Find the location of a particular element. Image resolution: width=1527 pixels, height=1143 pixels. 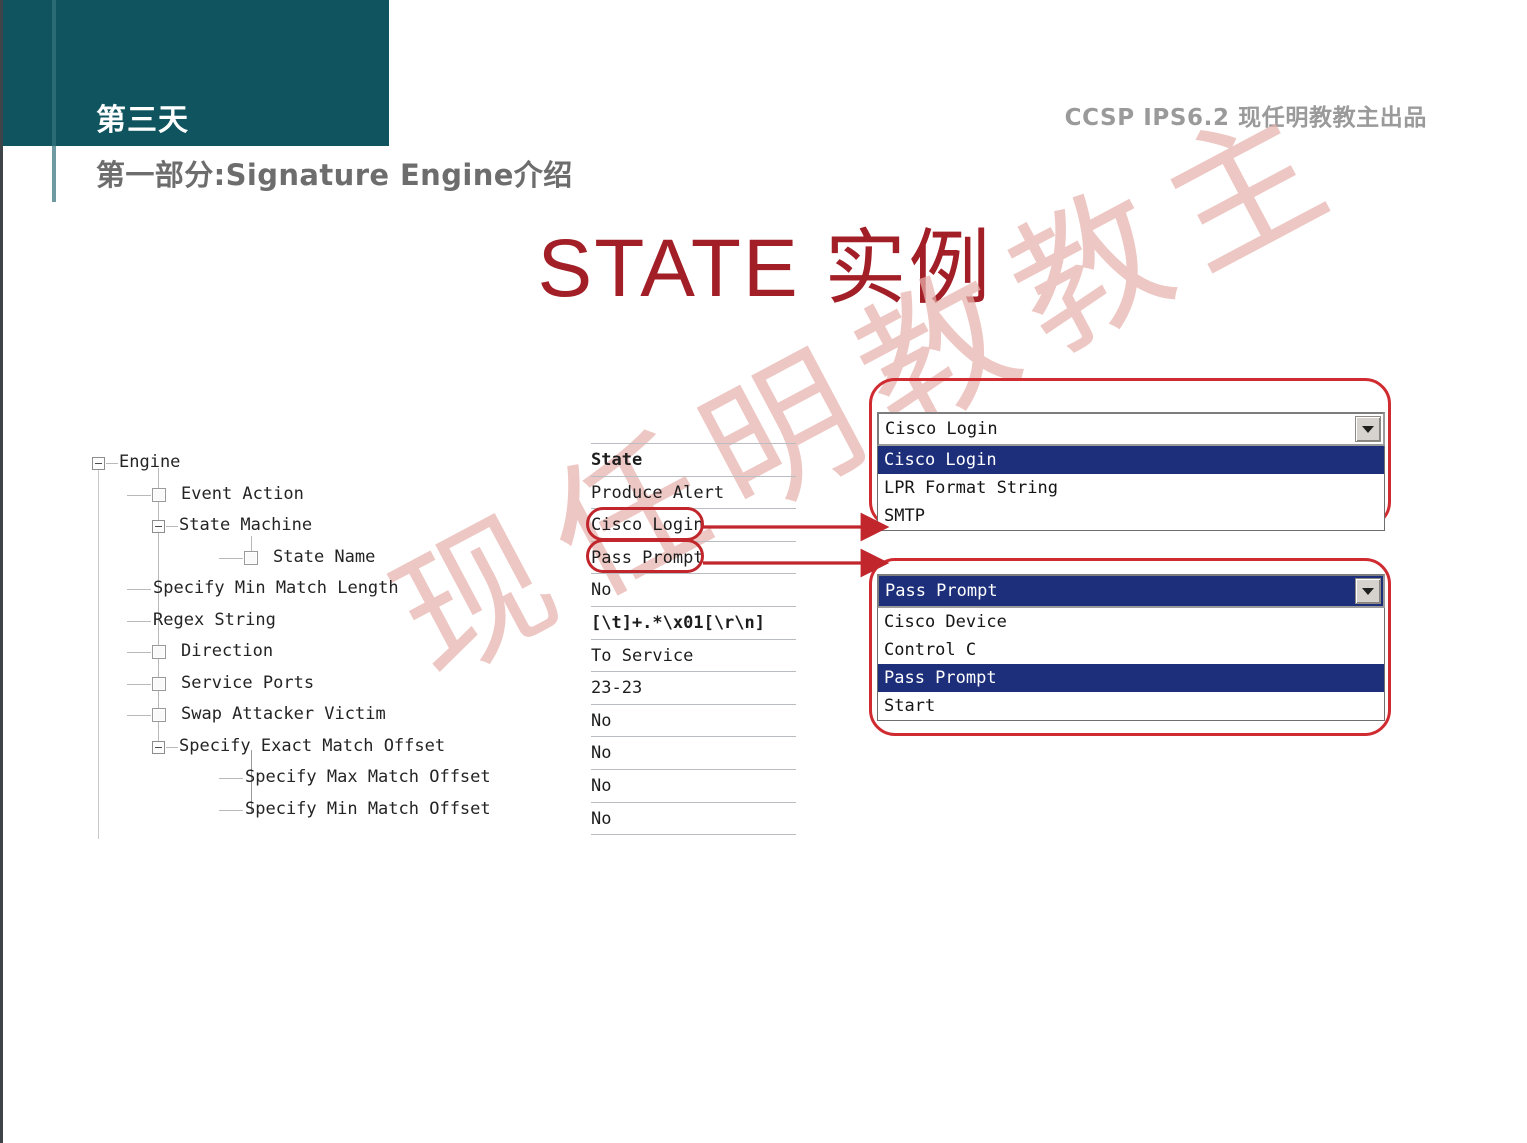

parameter-value-row: Produce Alert is located at coordinates (693, 492).